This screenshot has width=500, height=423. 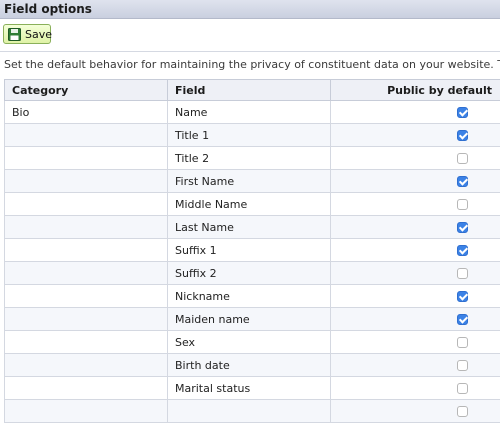 I want to click on table-row: Birth date, so click(x=252, y=365).